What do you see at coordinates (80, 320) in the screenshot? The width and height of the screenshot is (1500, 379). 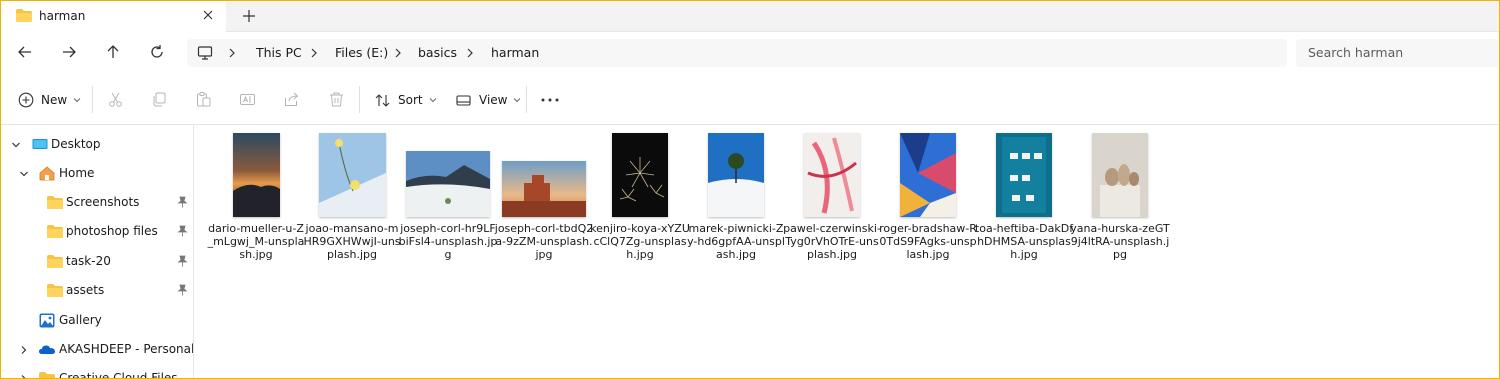 I see `nav-label: Gallery` at bounding box center [80, 320].